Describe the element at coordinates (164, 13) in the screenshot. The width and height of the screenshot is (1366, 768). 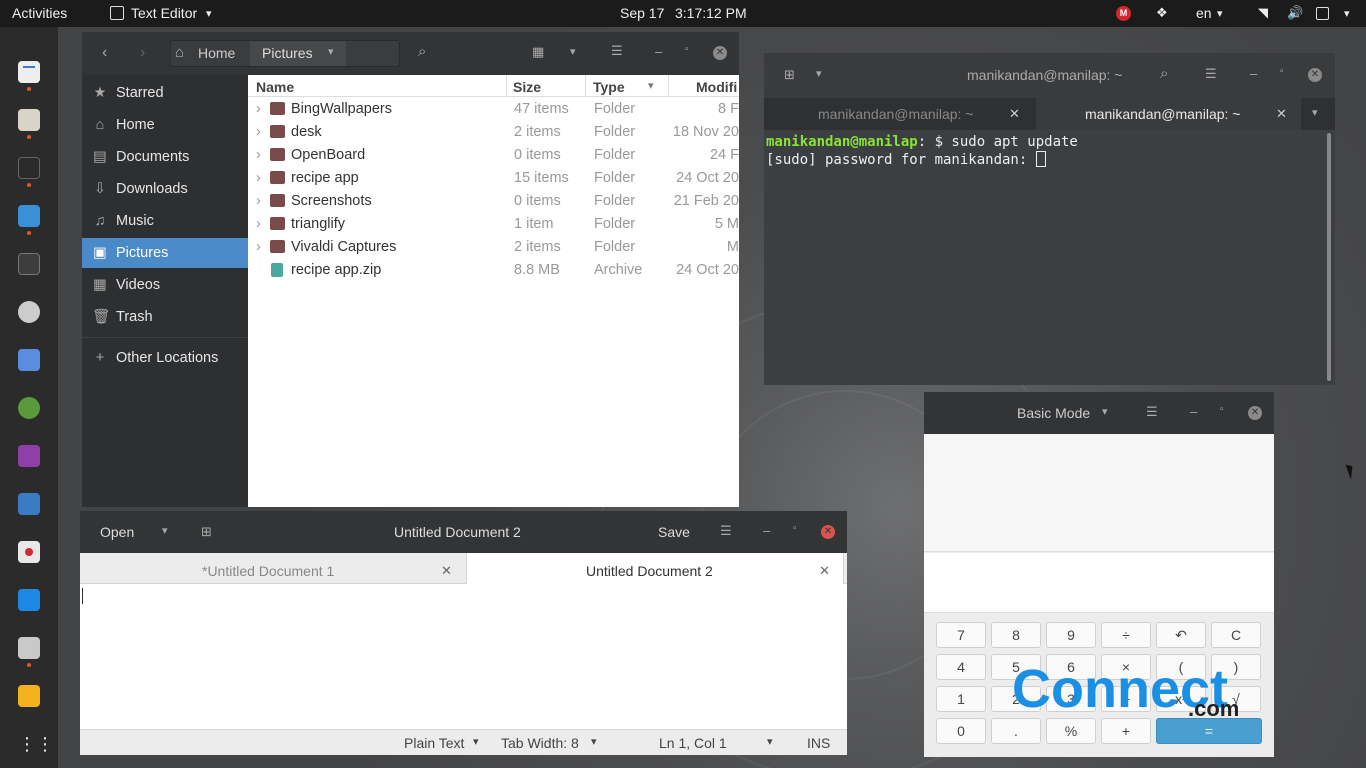
I see `app-menu: Text Editor` at that location.